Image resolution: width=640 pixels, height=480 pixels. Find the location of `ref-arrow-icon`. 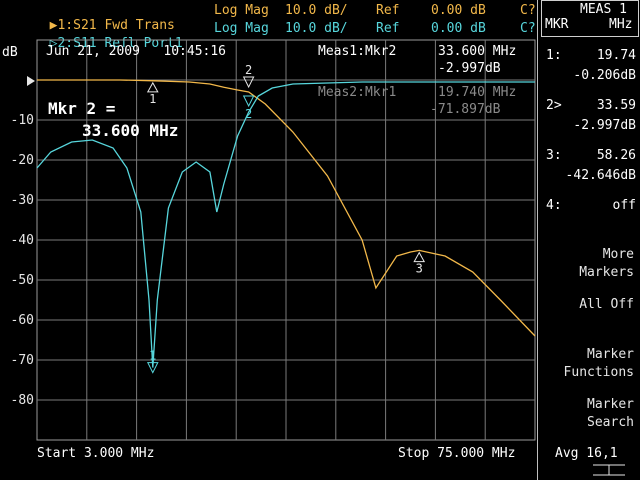

ref-arrow-icon is located at coordinates (31, 81).